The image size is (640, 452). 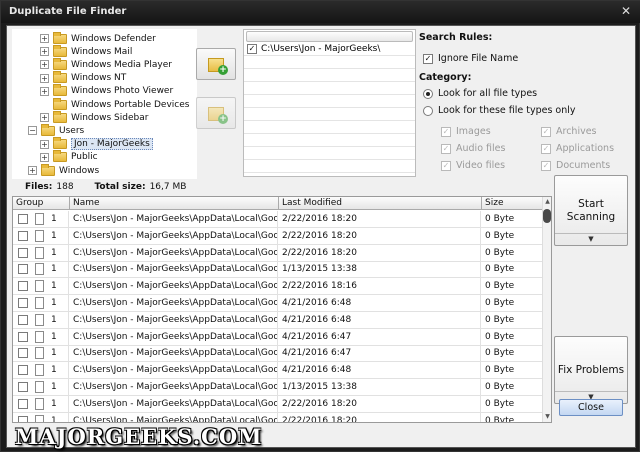 What do you see at coordinates (86, 51) in the screenshot?
I see `tree-item: + Windows Mail` at bounding box center [86, 51].